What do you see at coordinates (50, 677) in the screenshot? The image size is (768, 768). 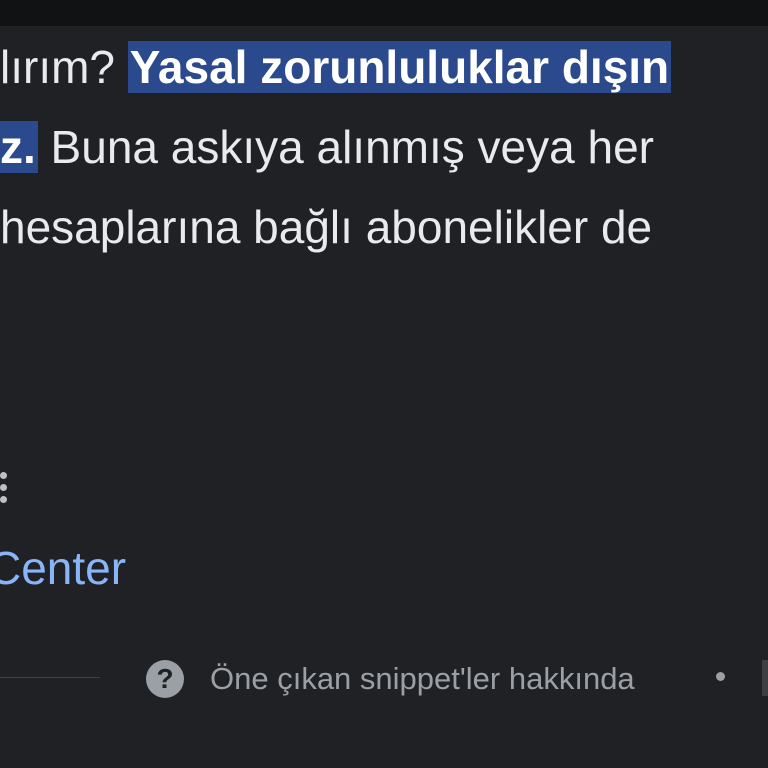 I see `footer-divider` at bounding box center [50, 677].